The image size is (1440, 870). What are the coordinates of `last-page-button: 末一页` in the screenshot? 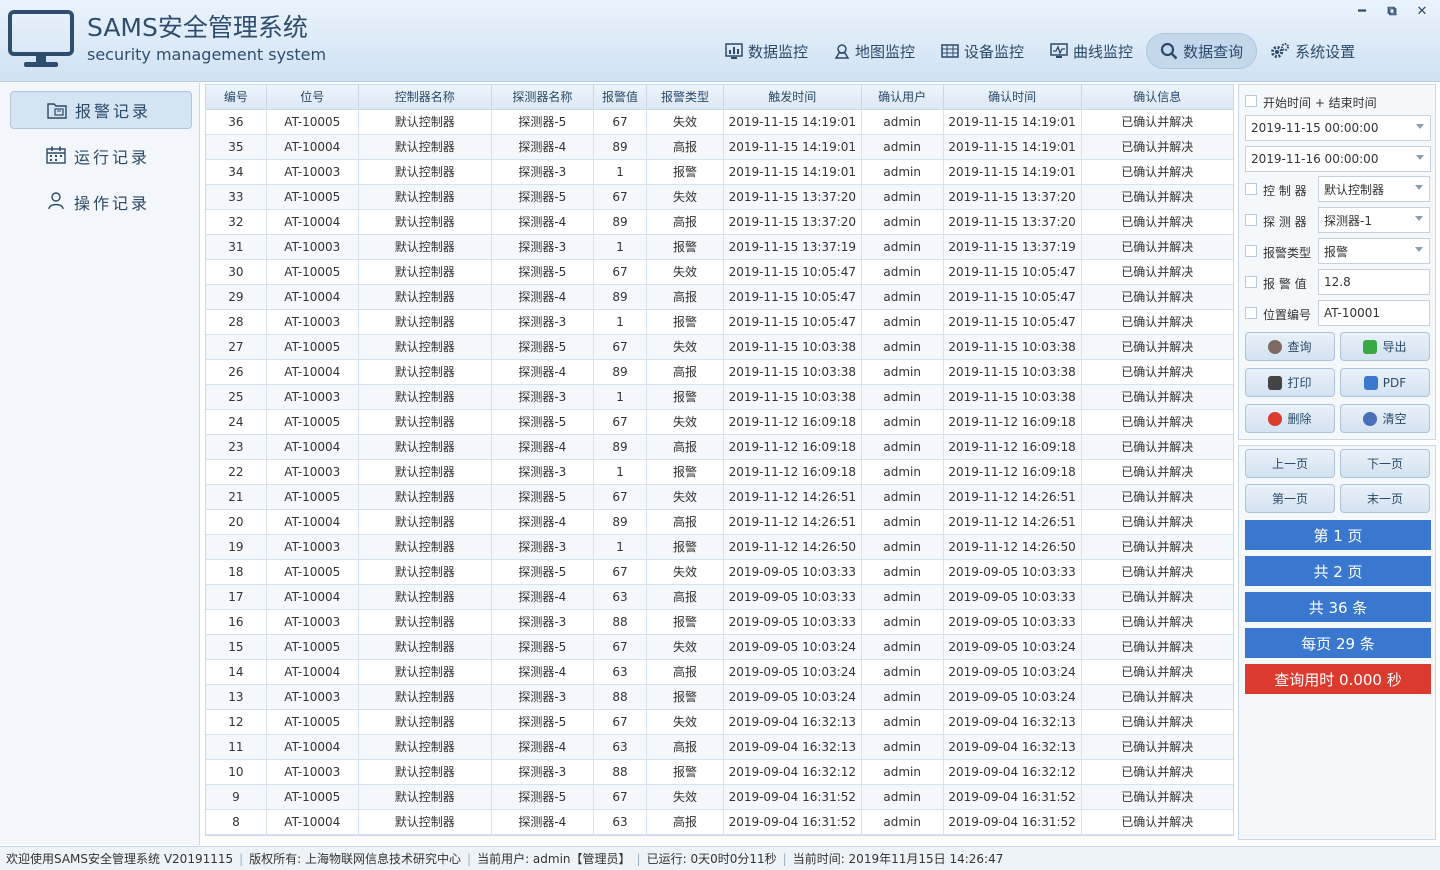 It's located at (1385, 498).